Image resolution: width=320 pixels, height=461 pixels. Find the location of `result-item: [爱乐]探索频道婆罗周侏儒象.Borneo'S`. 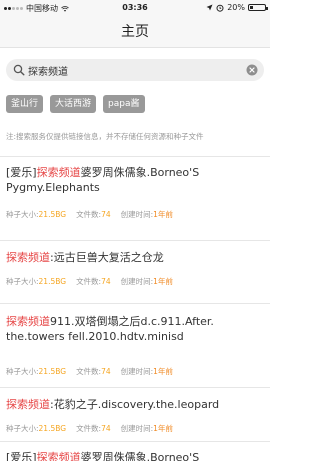

result-item: [爱乐]探索频道婆罗周侏儒象.Borneo'S is located at coordinates (135, 451).